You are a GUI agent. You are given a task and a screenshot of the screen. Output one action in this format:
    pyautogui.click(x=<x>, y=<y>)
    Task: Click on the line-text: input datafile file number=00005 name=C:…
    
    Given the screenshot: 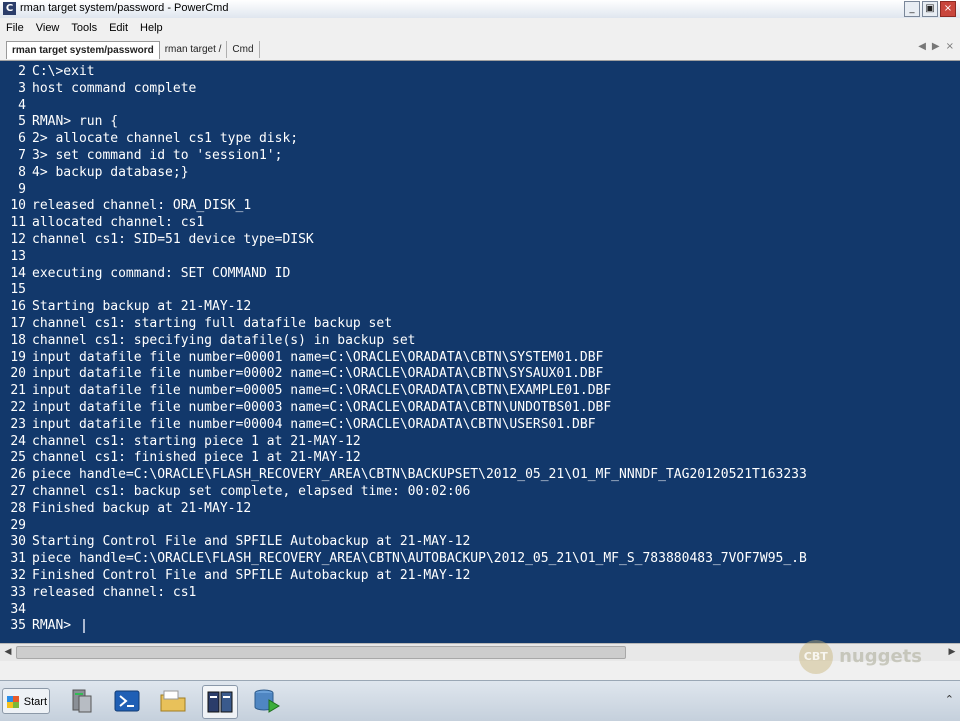 What is the action you would take?
    pyautogui.click(x=322, y=391)
    